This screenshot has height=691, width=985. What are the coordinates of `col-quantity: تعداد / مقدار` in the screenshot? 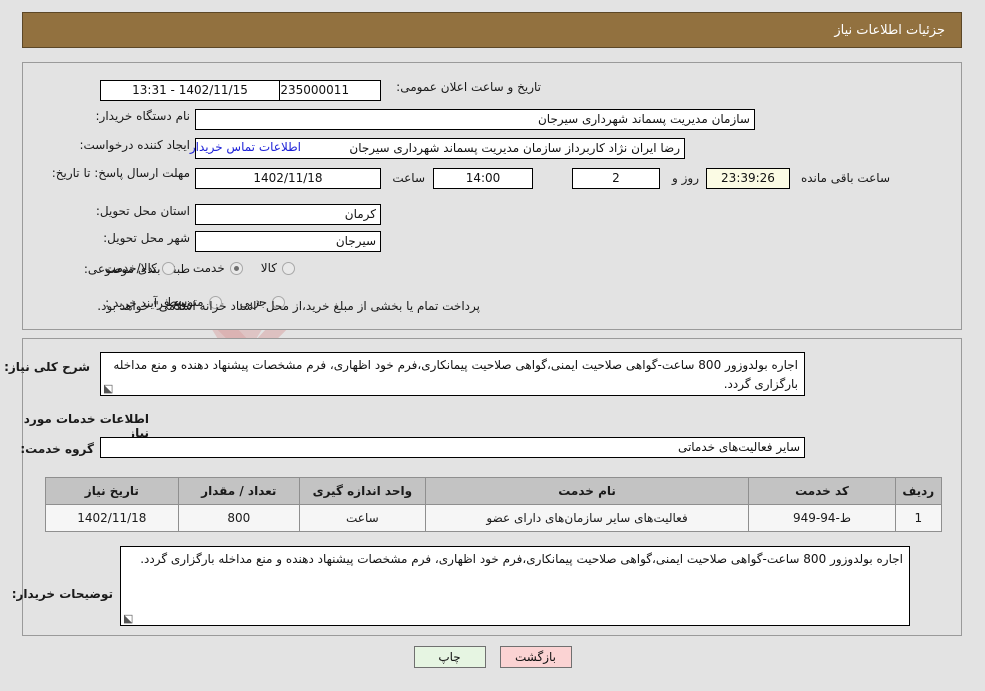 It's located at (238, 491).